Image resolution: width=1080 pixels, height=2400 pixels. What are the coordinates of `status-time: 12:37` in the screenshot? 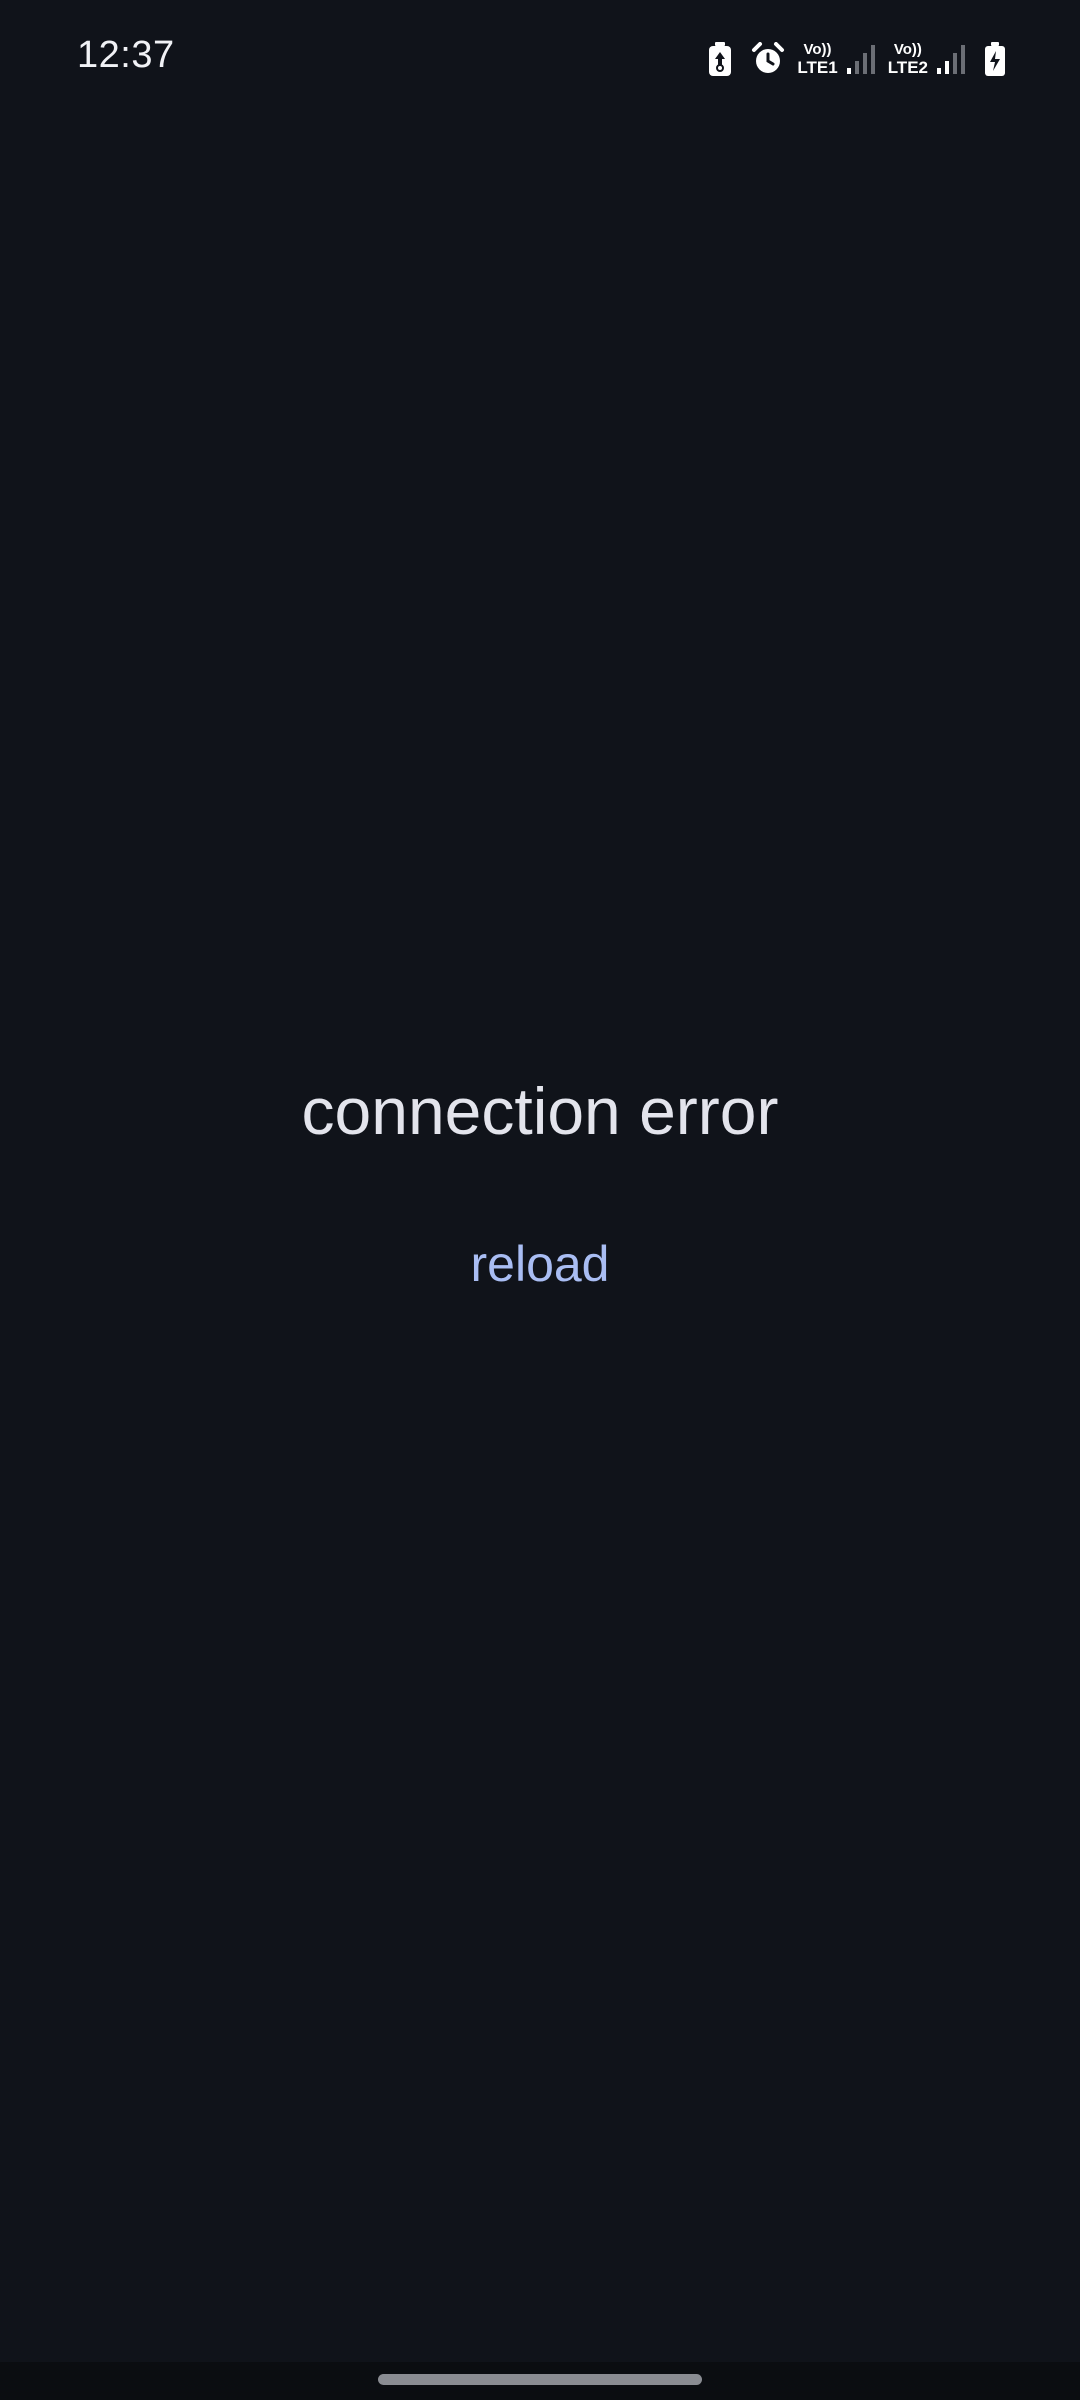 It's located at (126, 55).